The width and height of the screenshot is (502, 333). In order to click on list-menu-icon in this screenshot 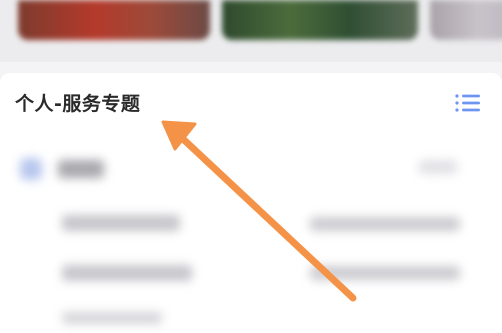, I will do `click(468, 103)`.